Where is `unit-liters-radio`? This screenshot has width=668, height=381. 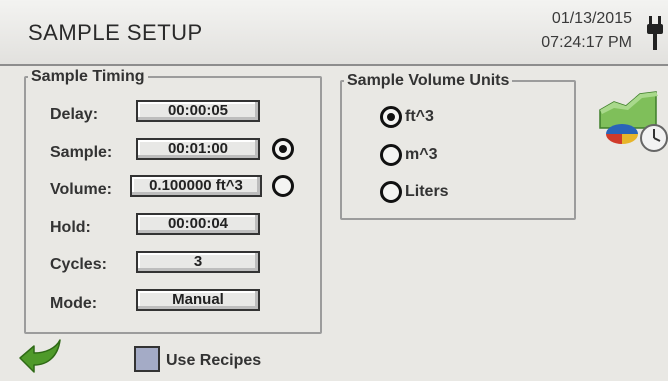
unit-liters-radio is located at coordinates (391, 192).